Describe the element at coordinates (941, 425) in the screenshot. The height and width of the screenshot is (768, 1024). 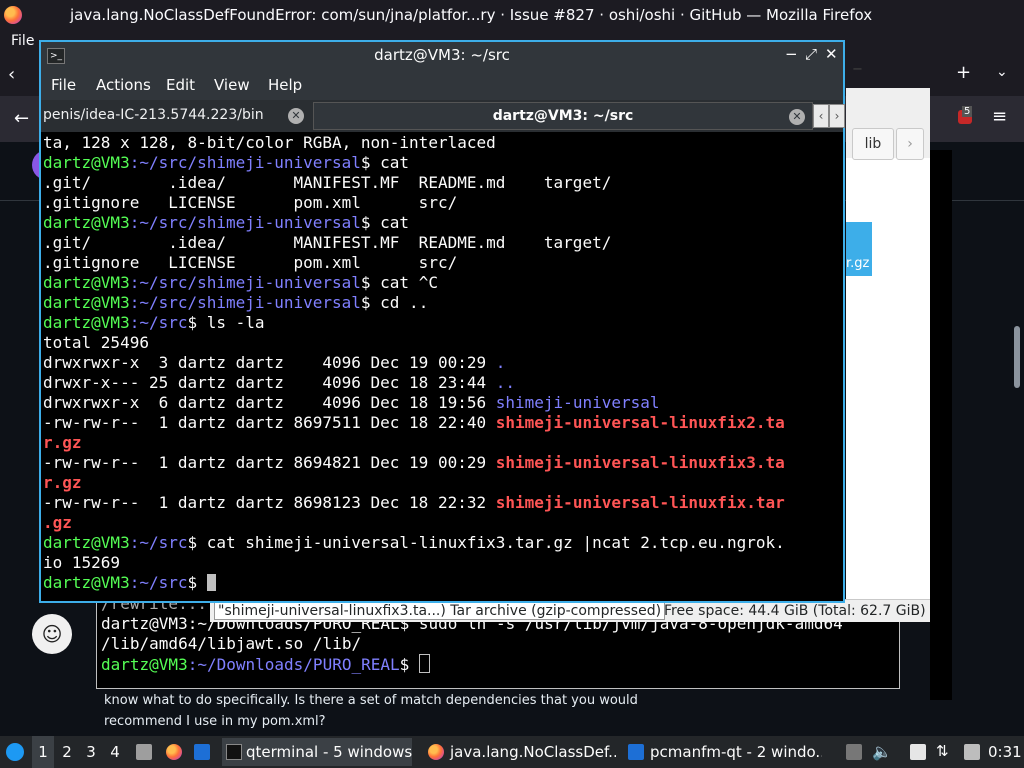
I see `terminal-edge` at that location.